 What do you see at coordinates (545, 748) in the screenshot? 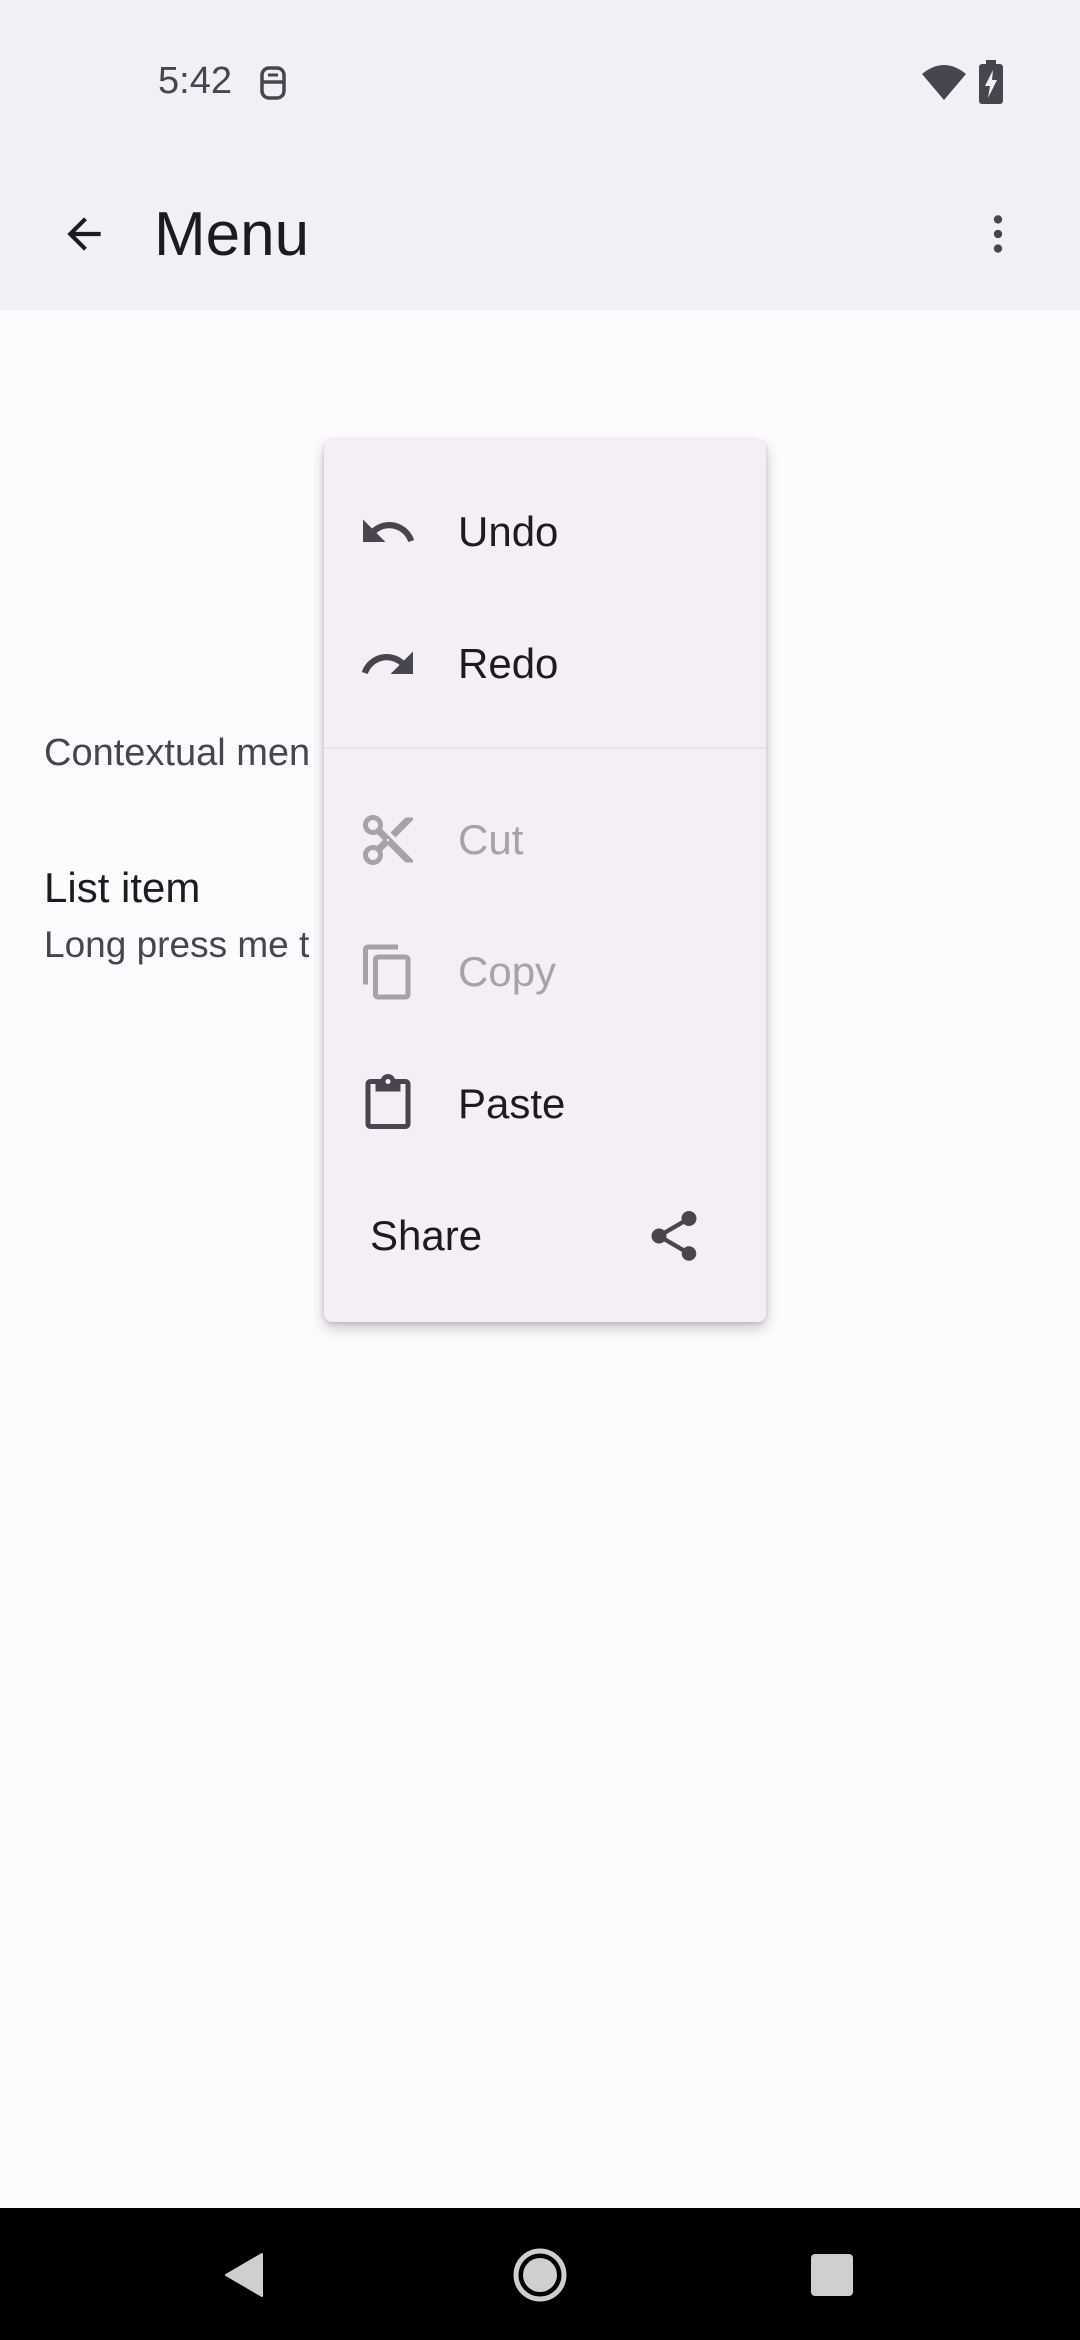
I see `menu-divider` at bounding box center [545, 748].